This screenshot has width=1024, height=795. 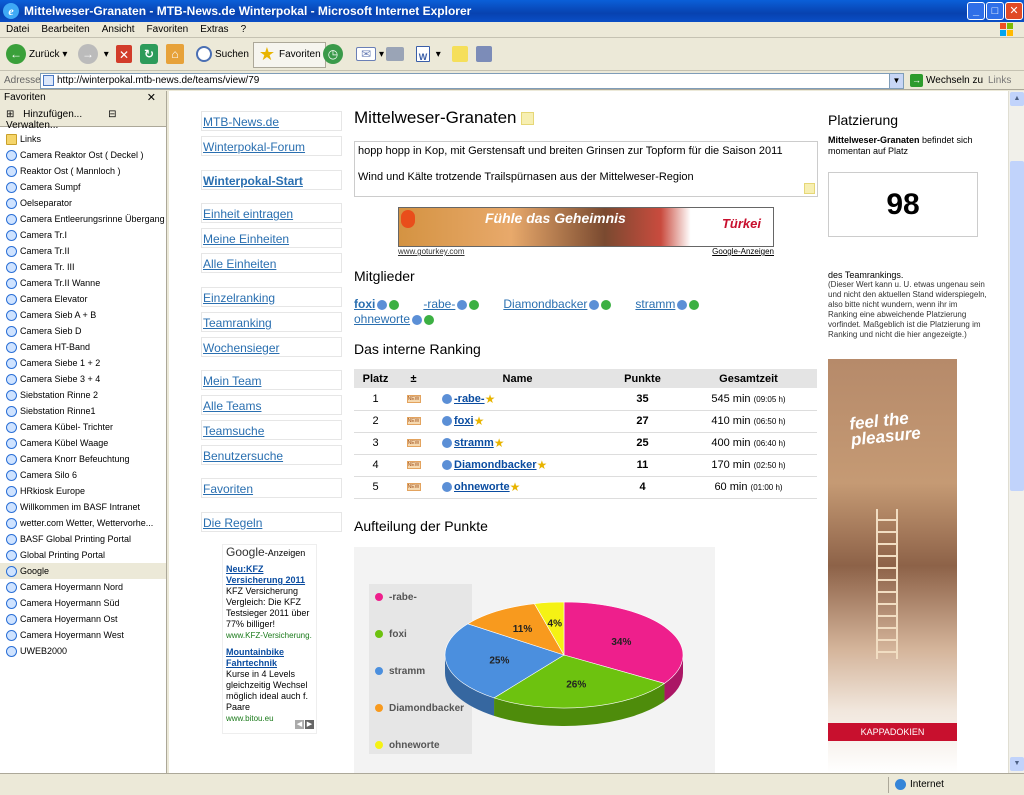 What do you see at coordinates (83, 171) in the screenshot?
I see `favorite-item: Reaktor Ost ( Mannloch )` at bounding box center [83, 171].